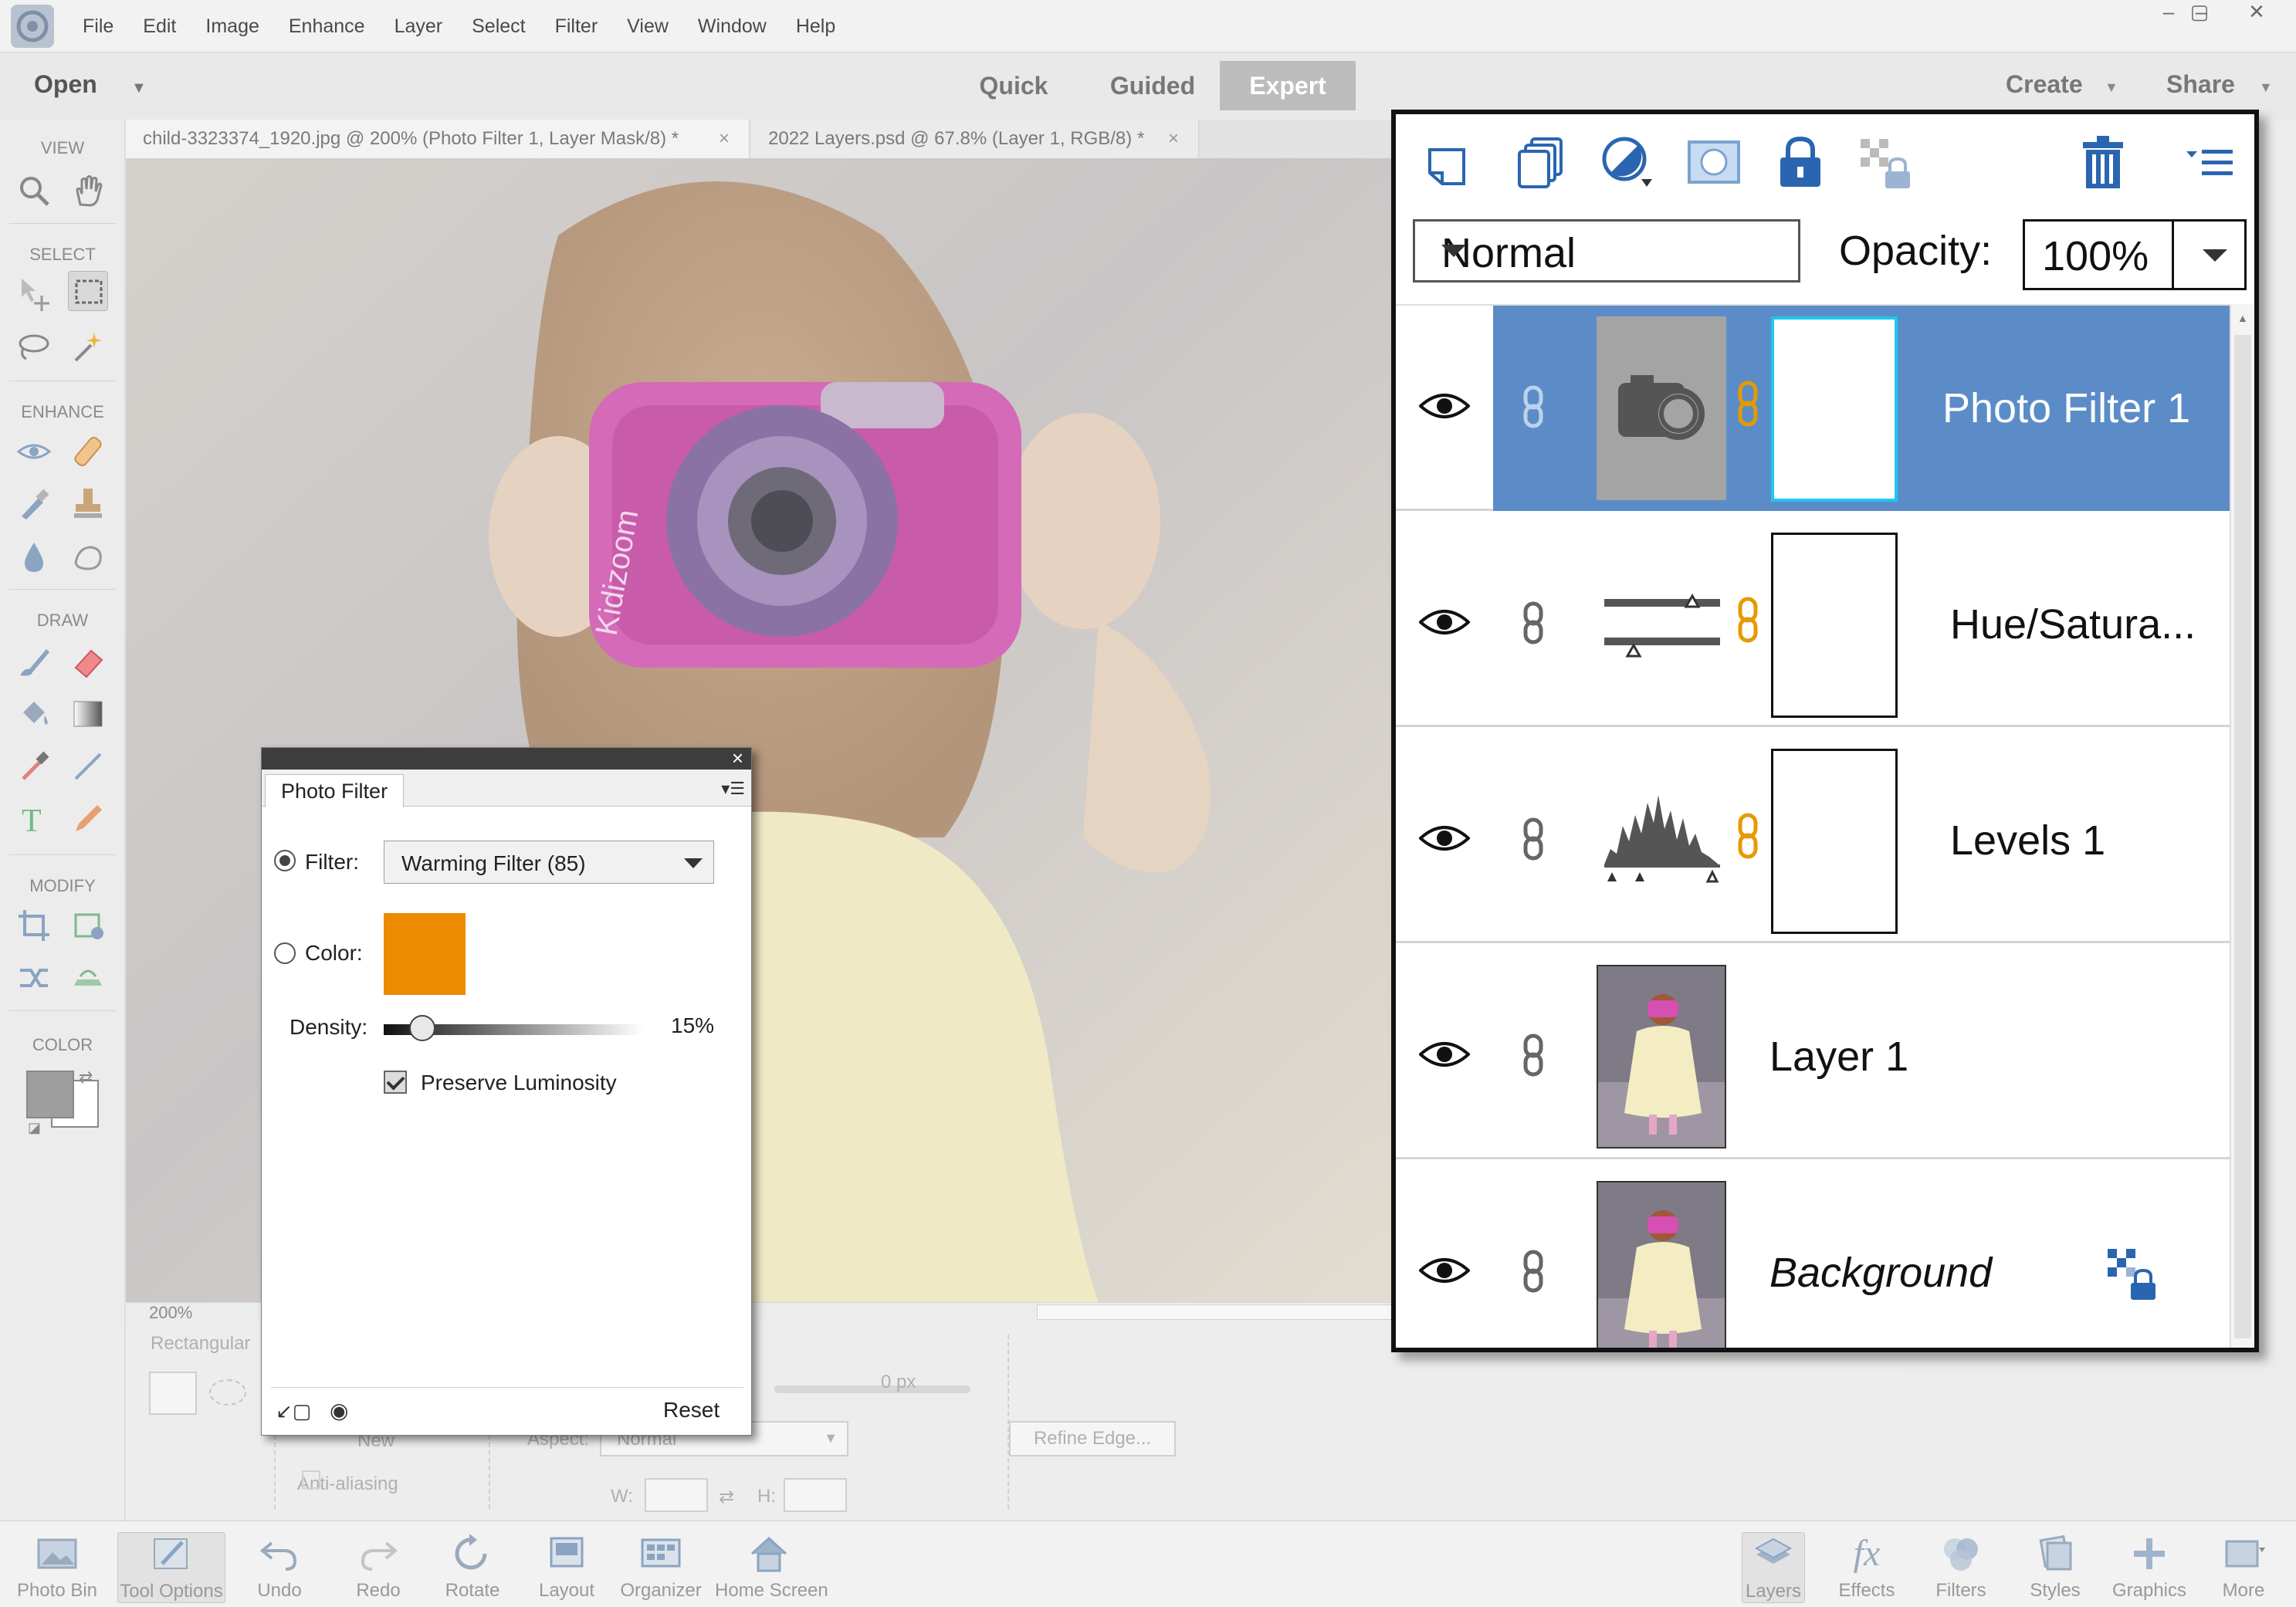  Describe the element at coordinates (2149, 1567) in the screenshot. I see `graphics-button: Graphics` at that location.